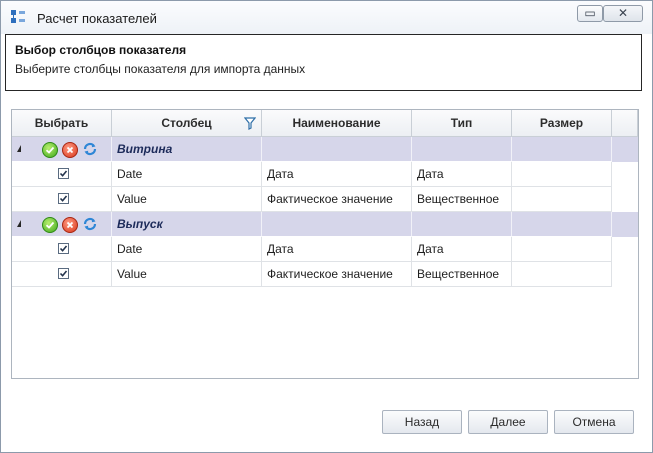 The width and height of the screenshot is (653, 453). I want to click on wizard-title: Выбор столбцов показателя, so click(101, 50).